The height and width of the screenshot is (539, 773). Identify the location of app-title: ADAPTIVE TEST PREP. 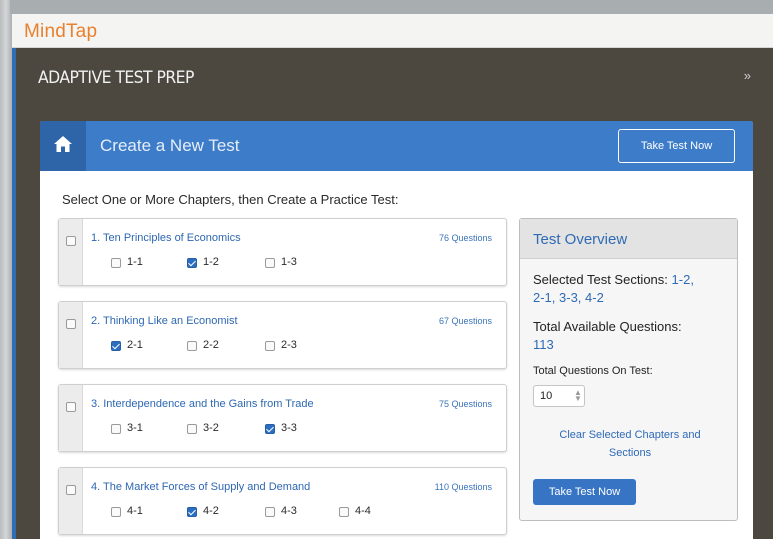
(116, 78).